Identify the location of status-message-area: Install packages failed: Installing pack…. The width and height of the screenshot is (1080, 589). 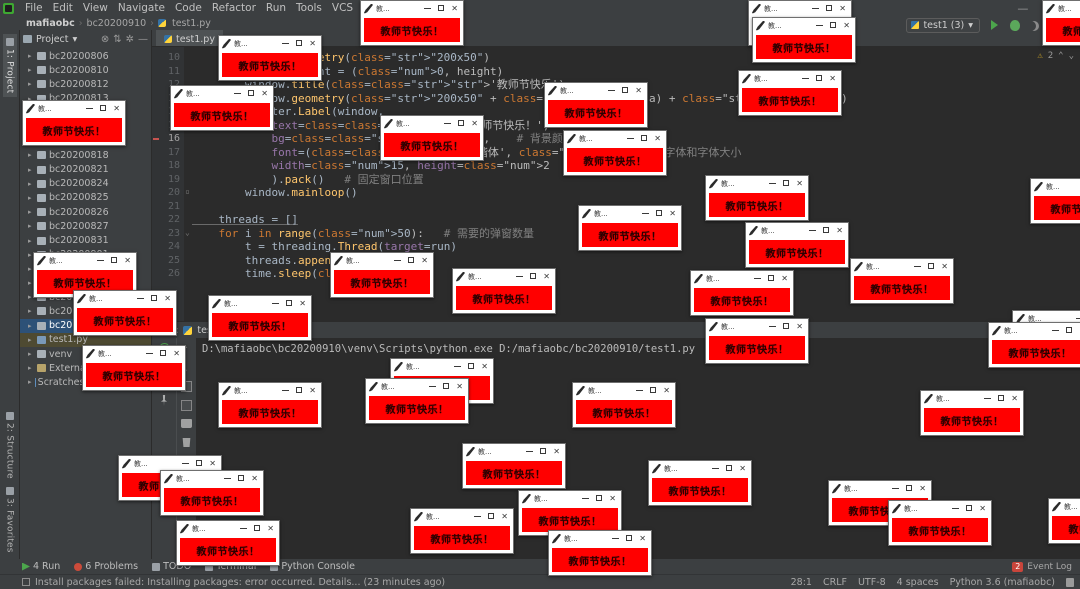
(233, 582).